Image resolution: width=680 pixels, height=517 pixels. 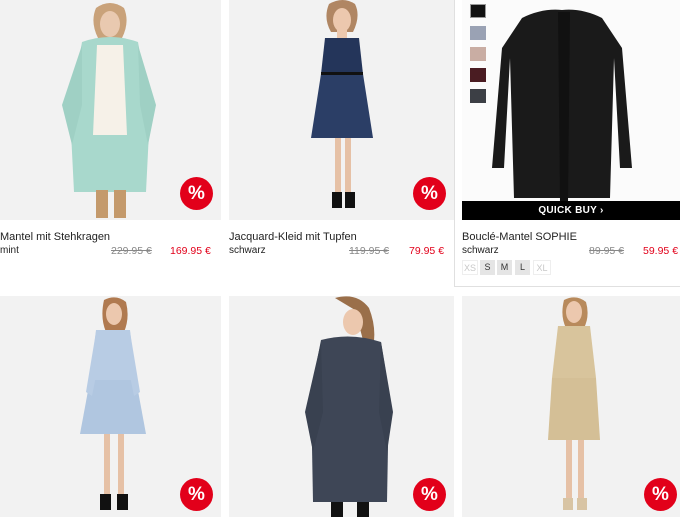 What do you see at coordinates (293, 237) in the screenshot?
I see `product-name: Jacquard-Kleid mit Tupfen` at bounding box center [293, 237].